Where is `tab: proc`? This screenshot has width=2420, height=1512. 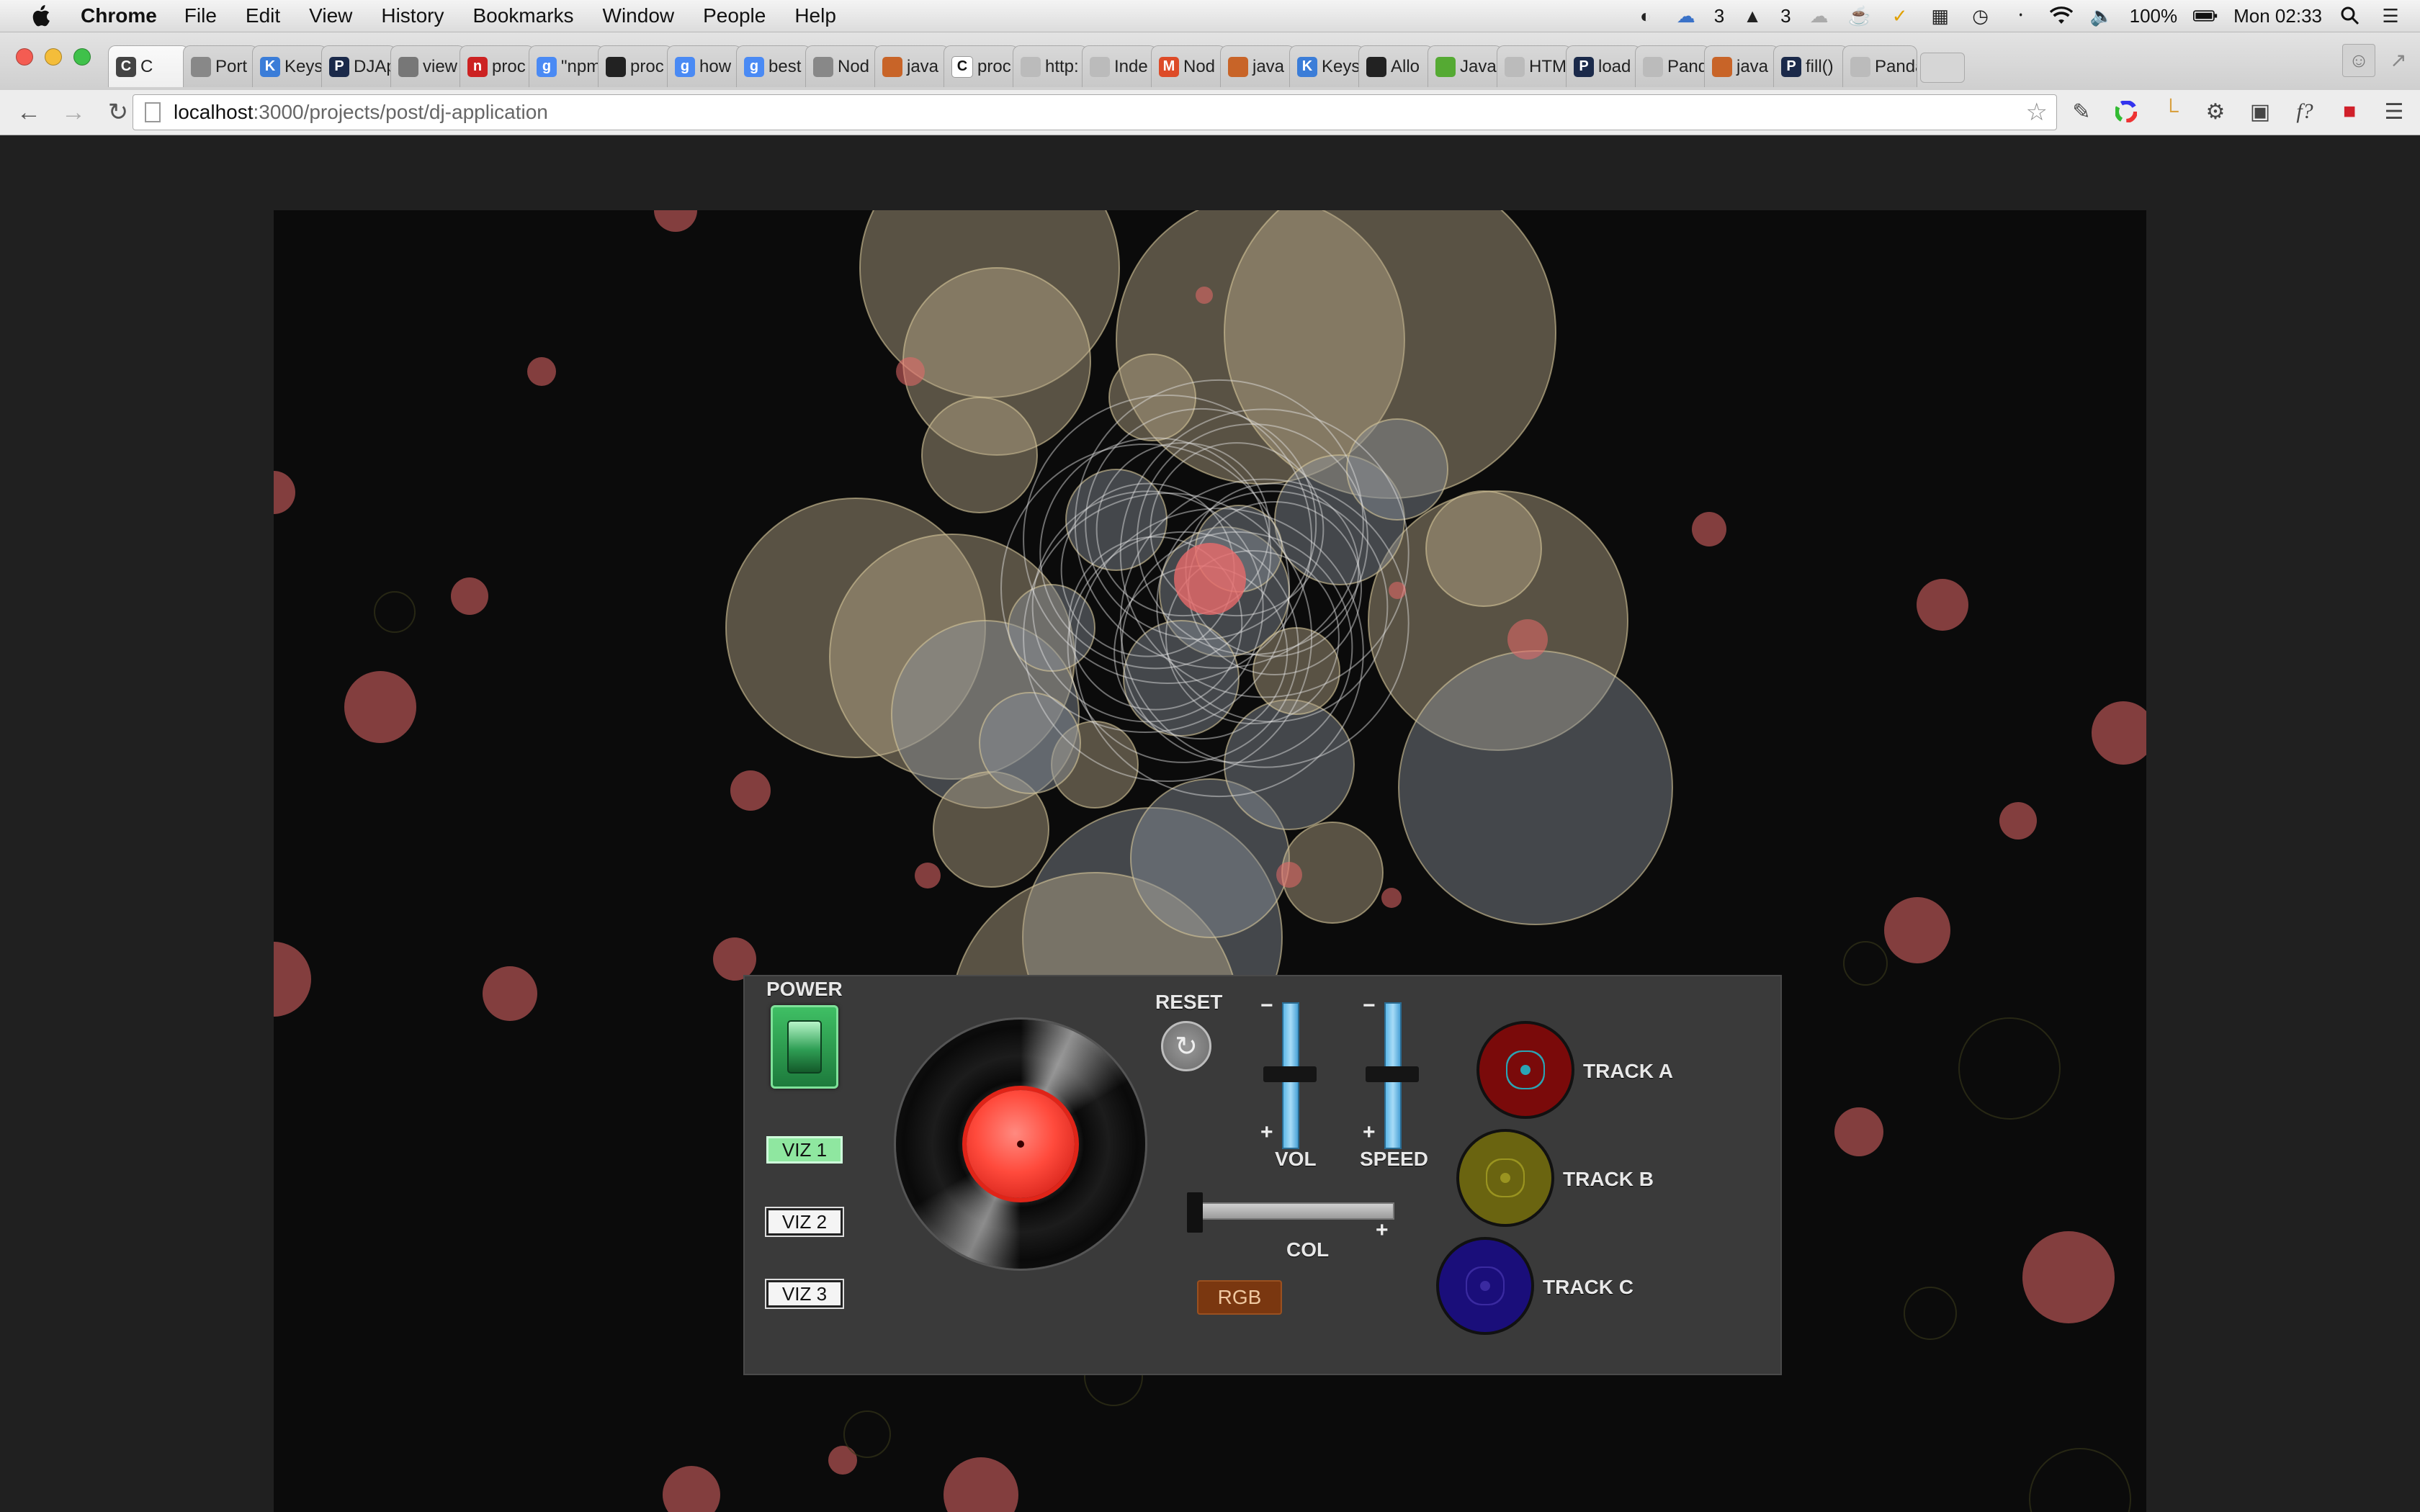 tab: proc is located at coordinates (635, 66).